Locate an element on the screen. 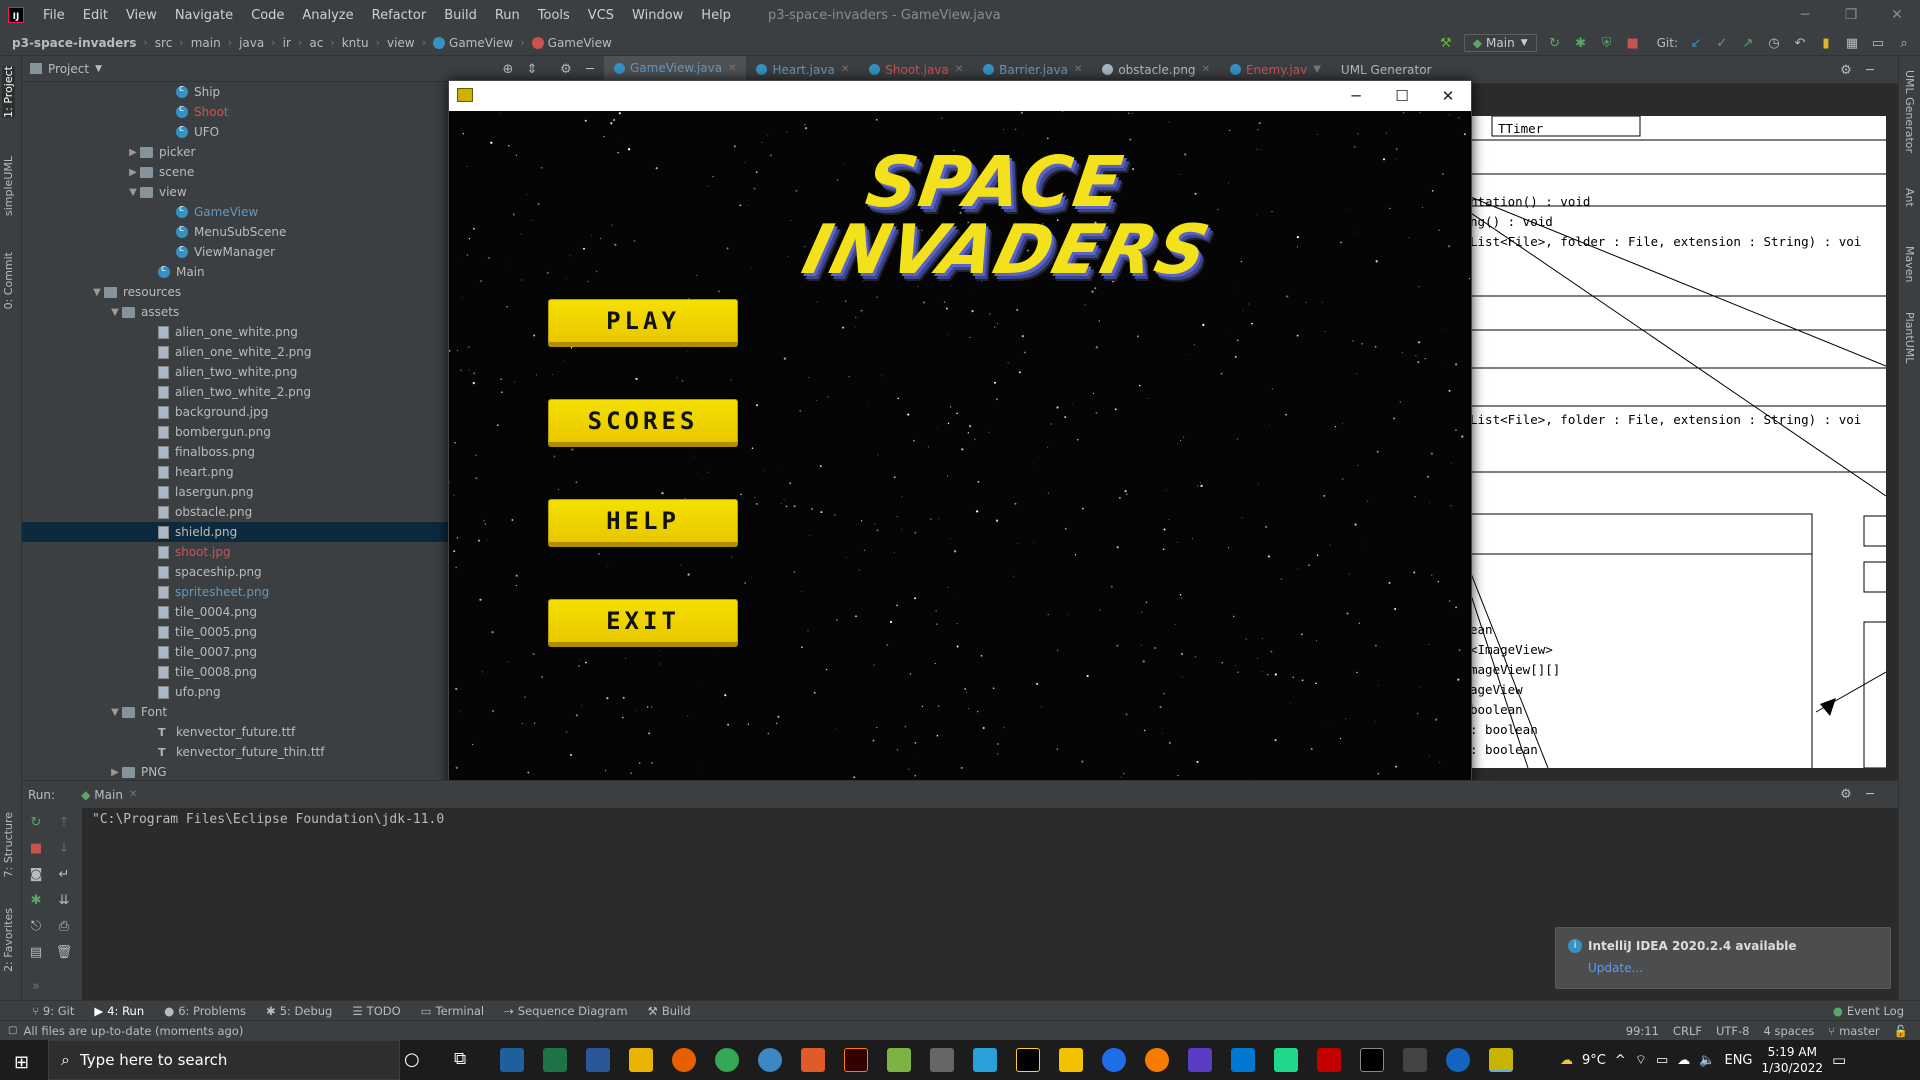 The width and height of the screenshot is (1920, 1080). project-structure-icon: ▦ is located at coordinates (1852, 43).